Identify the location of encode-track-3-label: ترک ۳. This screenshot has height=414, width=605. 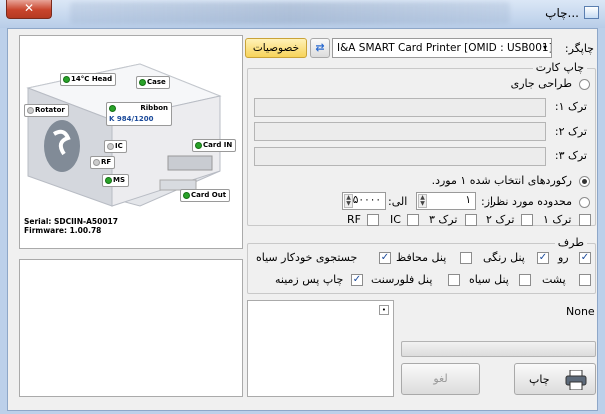
(443, 219).